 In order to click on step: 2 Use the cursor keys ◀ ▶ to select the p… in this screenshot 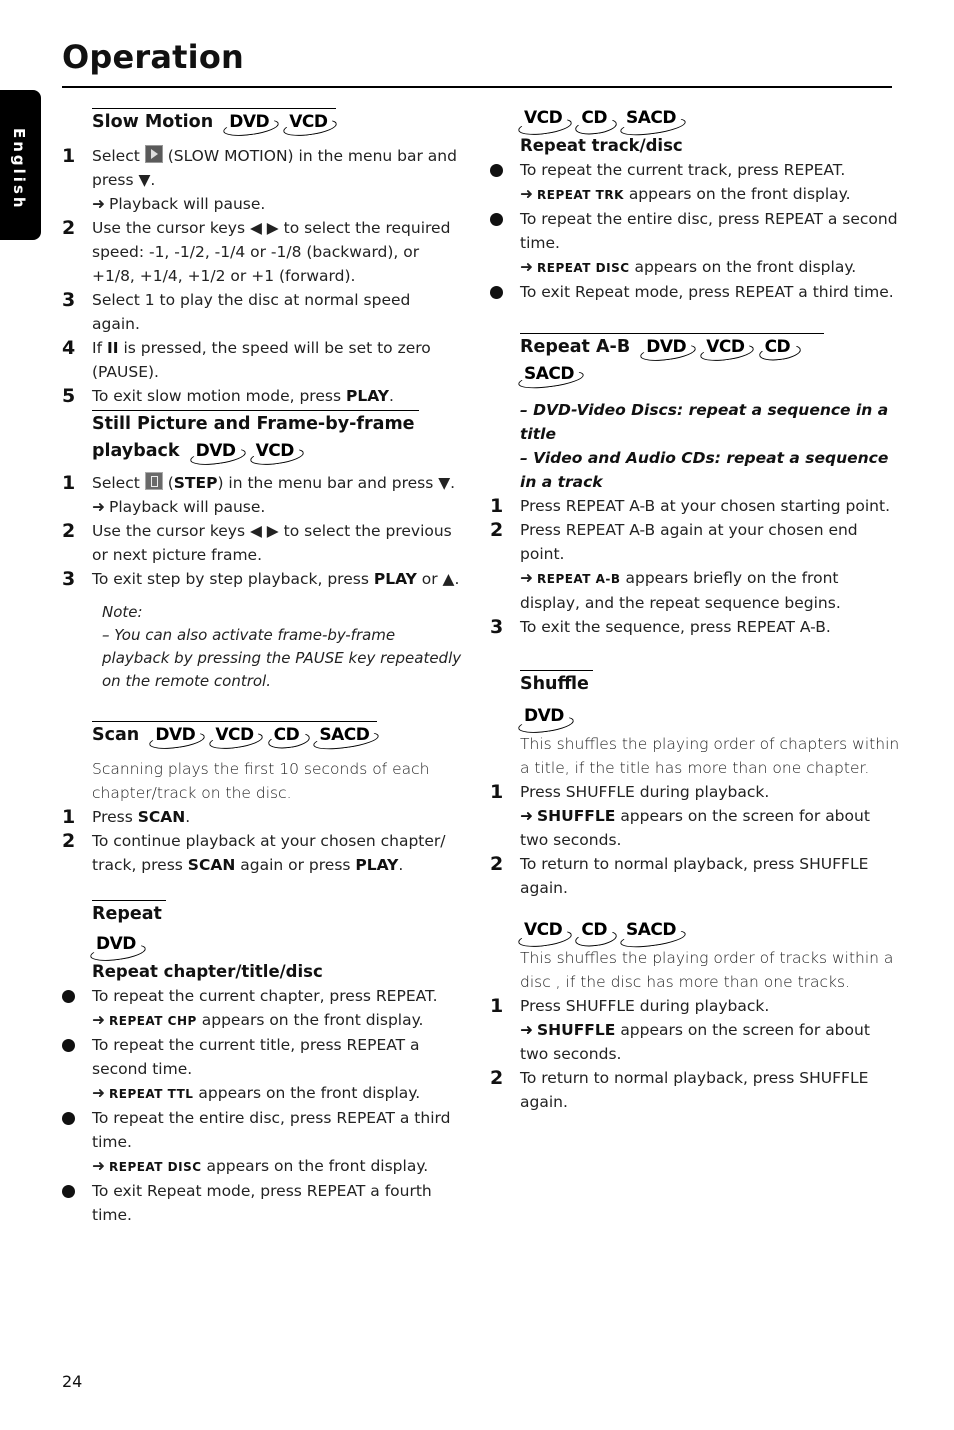, I will do `click(257, 542)`.